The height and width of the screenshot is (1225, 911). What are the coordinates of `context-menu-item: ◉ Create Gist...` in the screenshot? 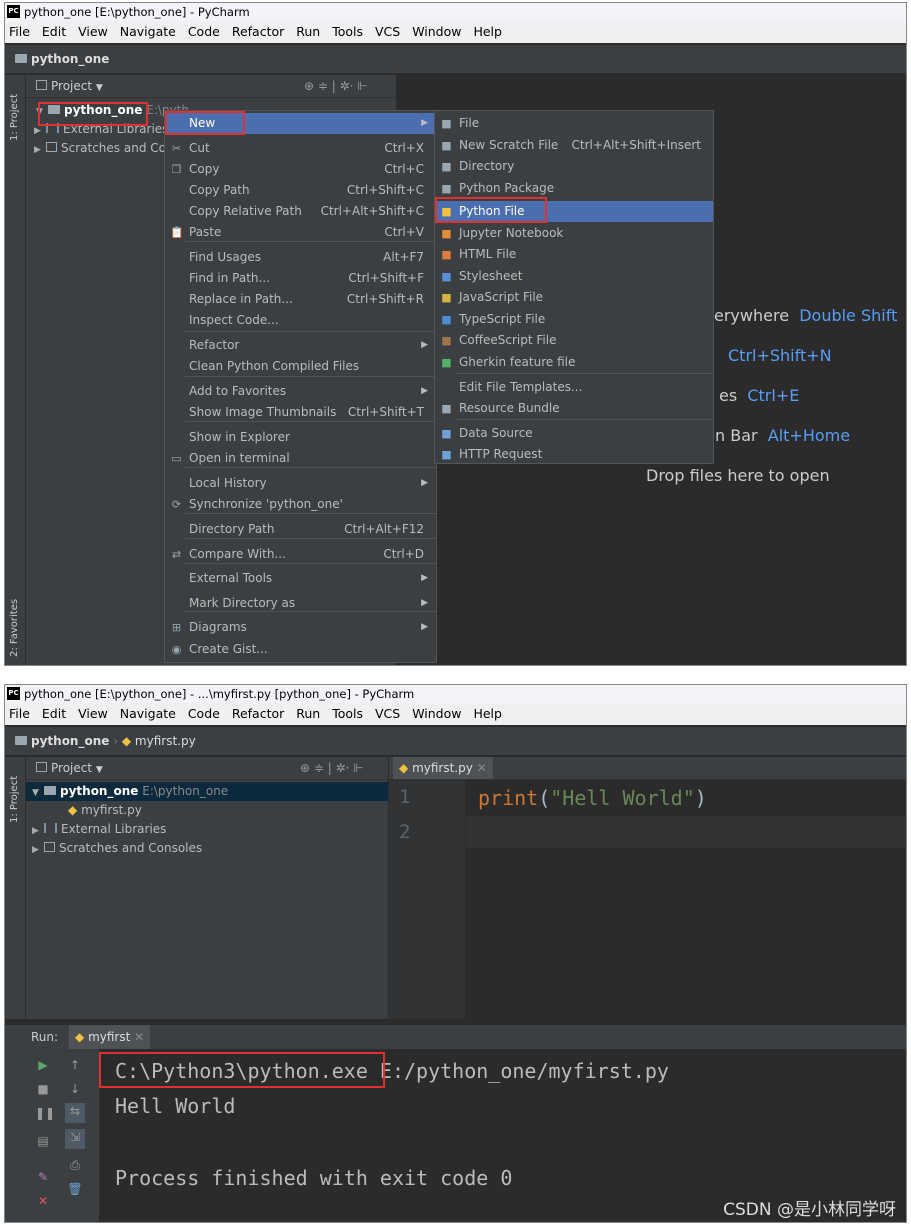 It's located at (300, 649).